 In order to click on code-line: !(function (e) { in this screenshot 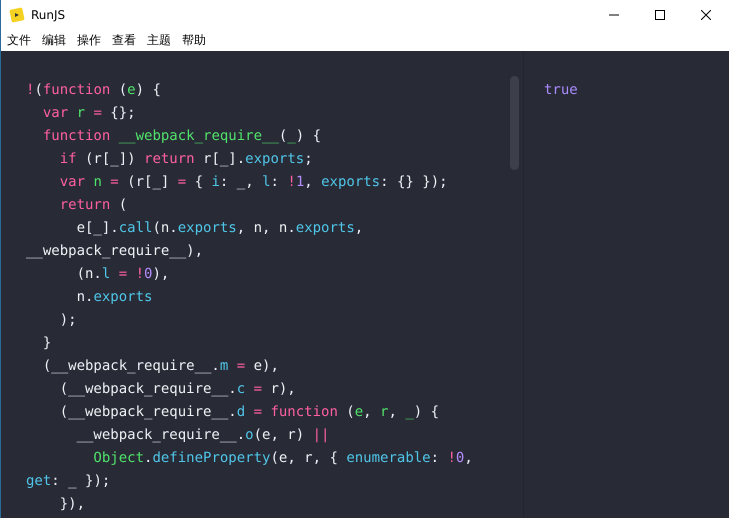, I will do `click(94, 90)`.